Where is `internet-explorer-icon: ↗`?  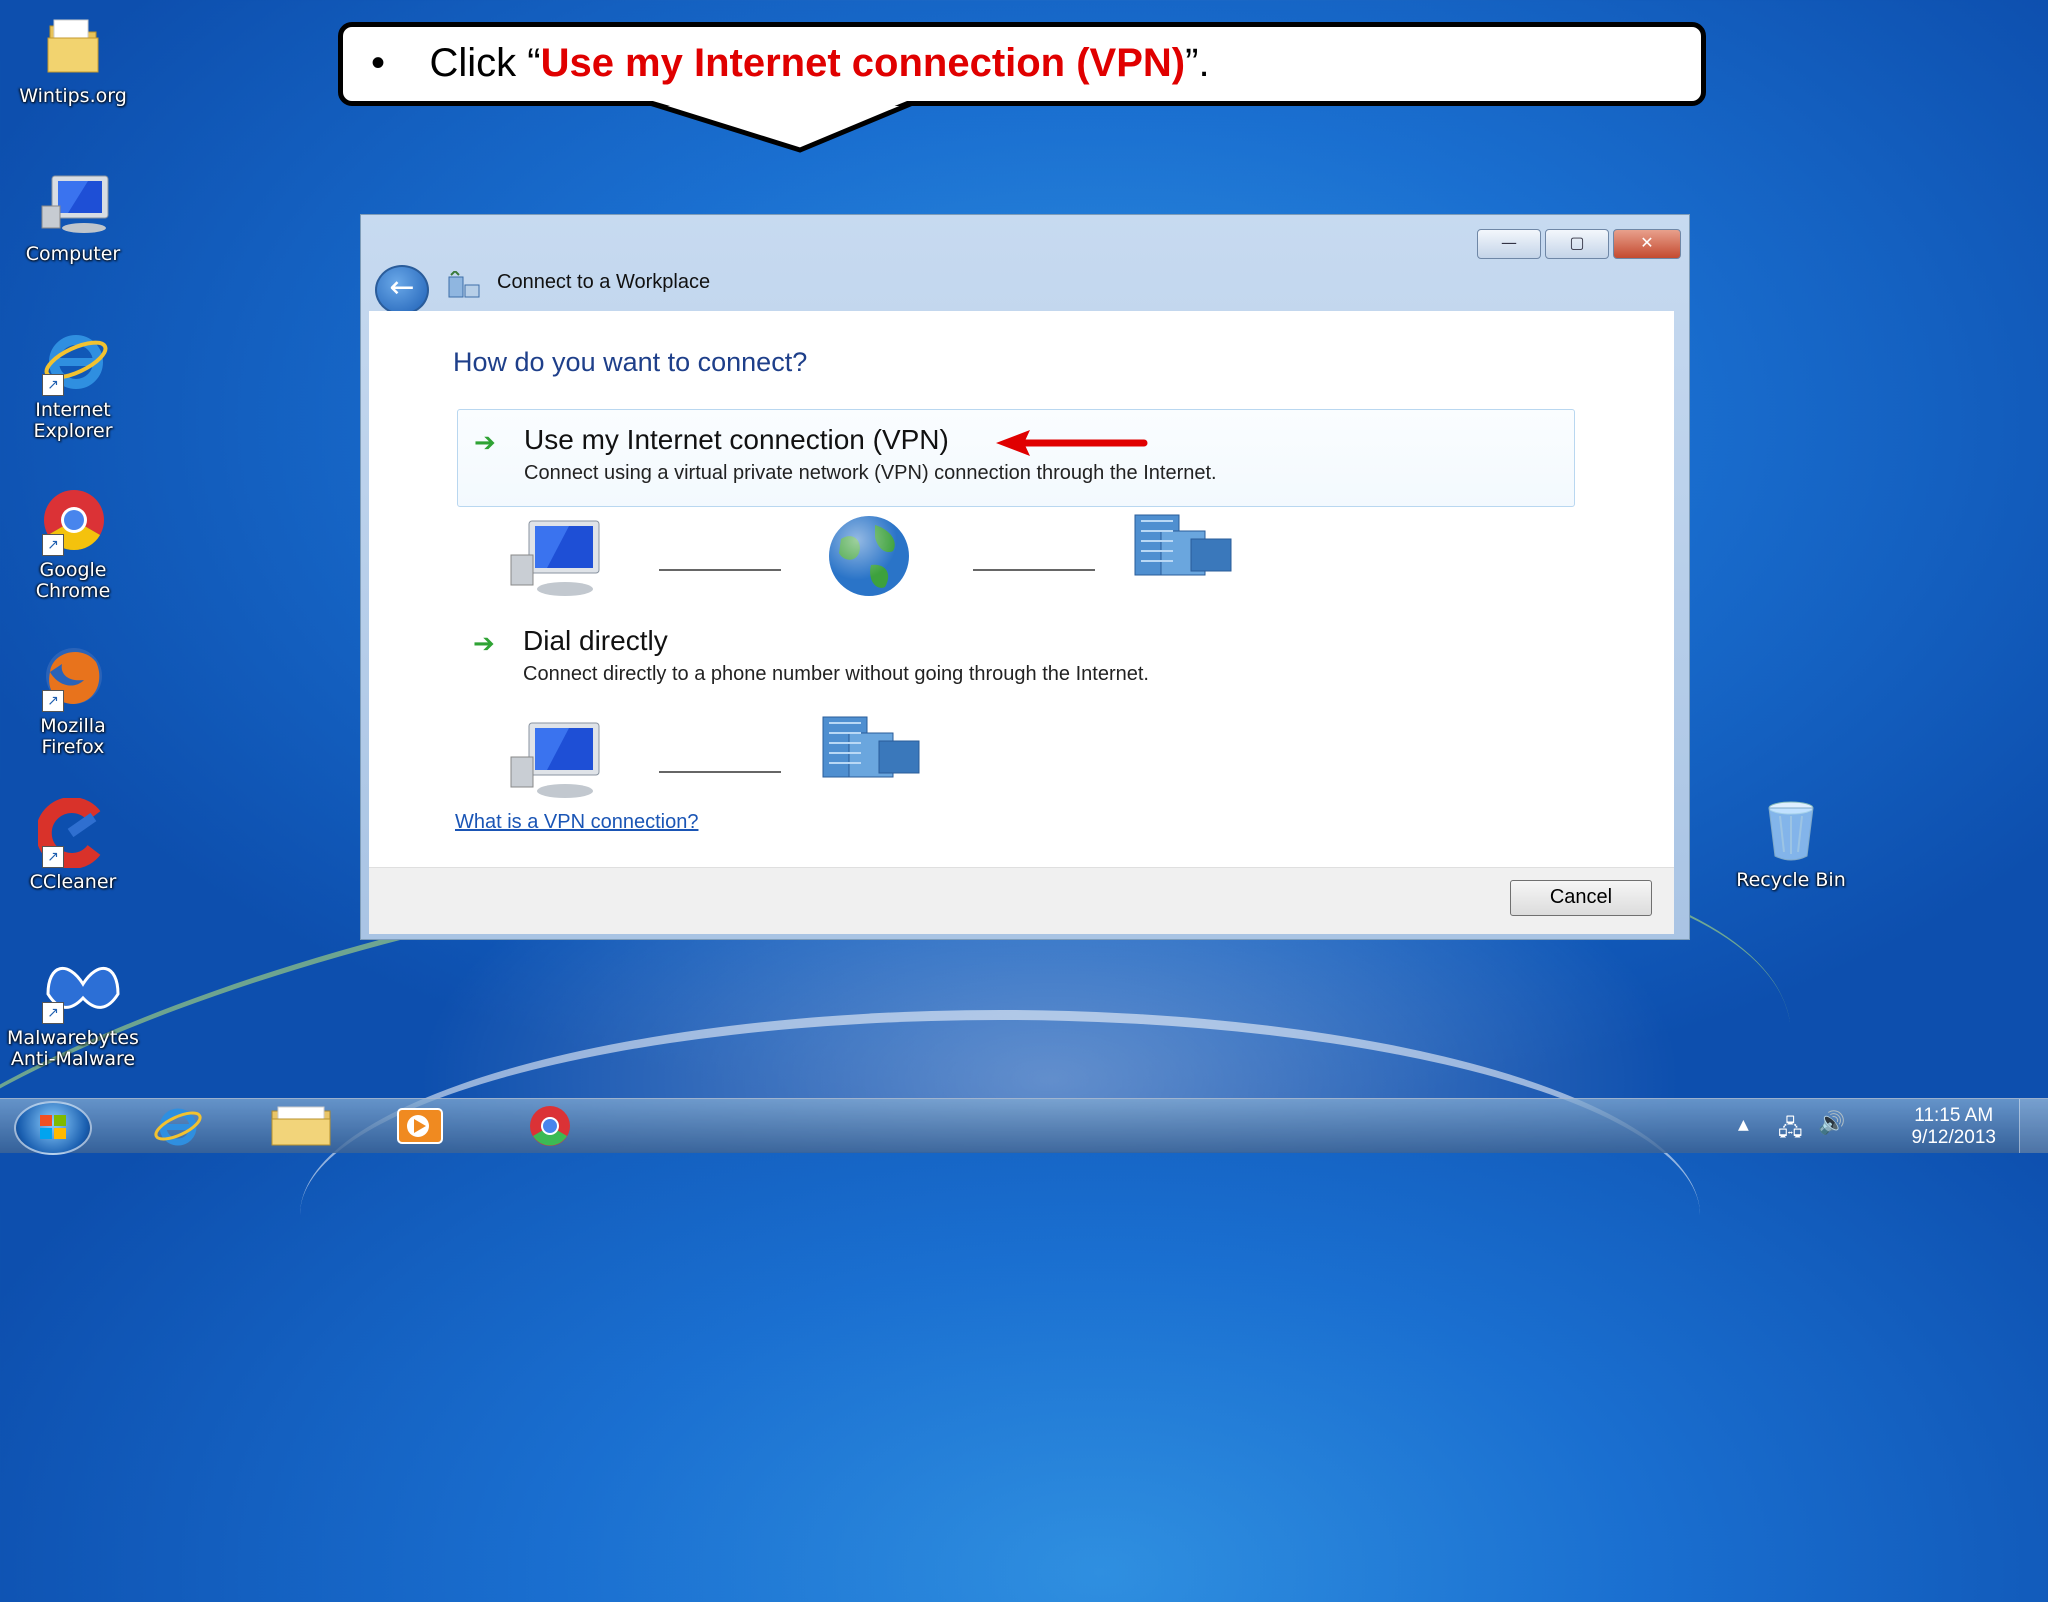 internet-explorer-icon: ↗ is located at coordinates (73, 361).